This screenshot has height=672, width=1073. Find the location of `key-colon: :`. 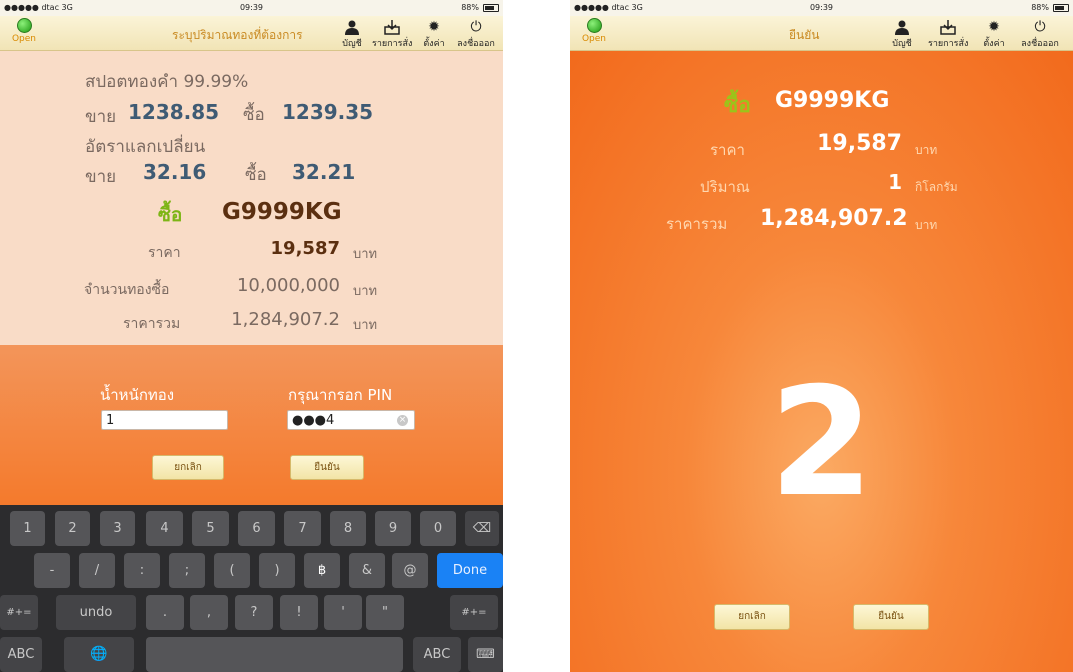

key-colon: : is located at coordinates (142, 570).